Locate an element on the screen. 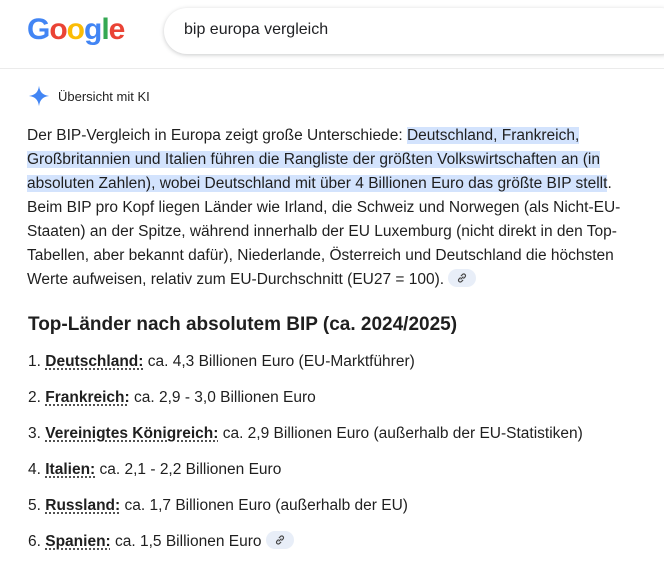 This screenshot has height=572, width=664. country-term: Italien: is located at coordinates (70, 469).